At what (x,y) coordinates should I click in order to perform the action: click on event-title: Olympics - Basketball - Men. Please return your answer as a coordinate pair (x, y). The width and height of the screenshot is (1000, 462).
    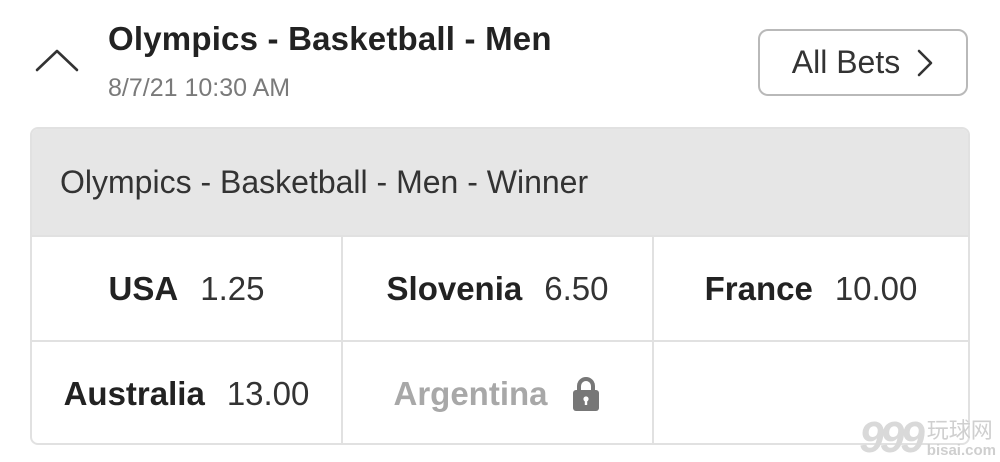
    Looking at the image, I should click on (330, 38).